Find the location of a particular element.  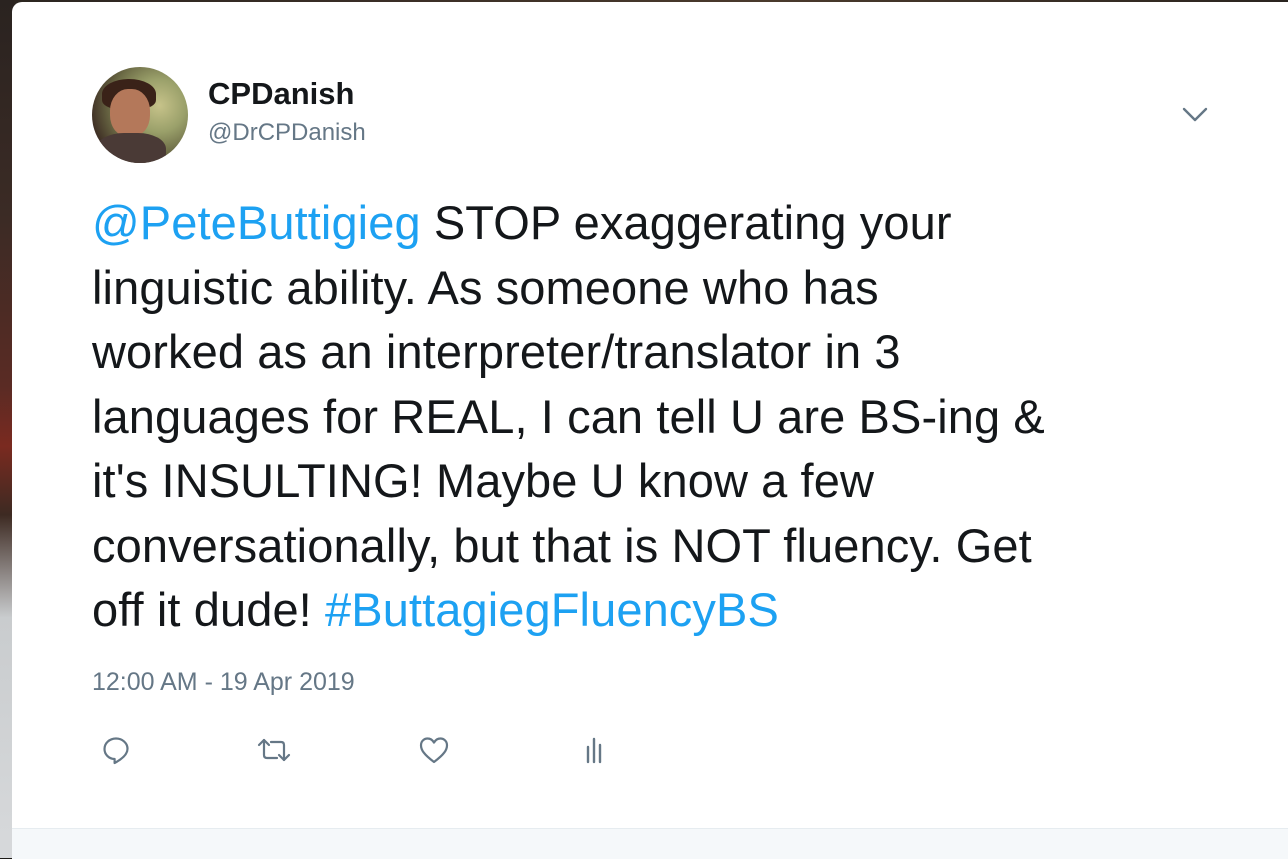

user-handle: @DrCPDanish is located at coordinates (287, 133).